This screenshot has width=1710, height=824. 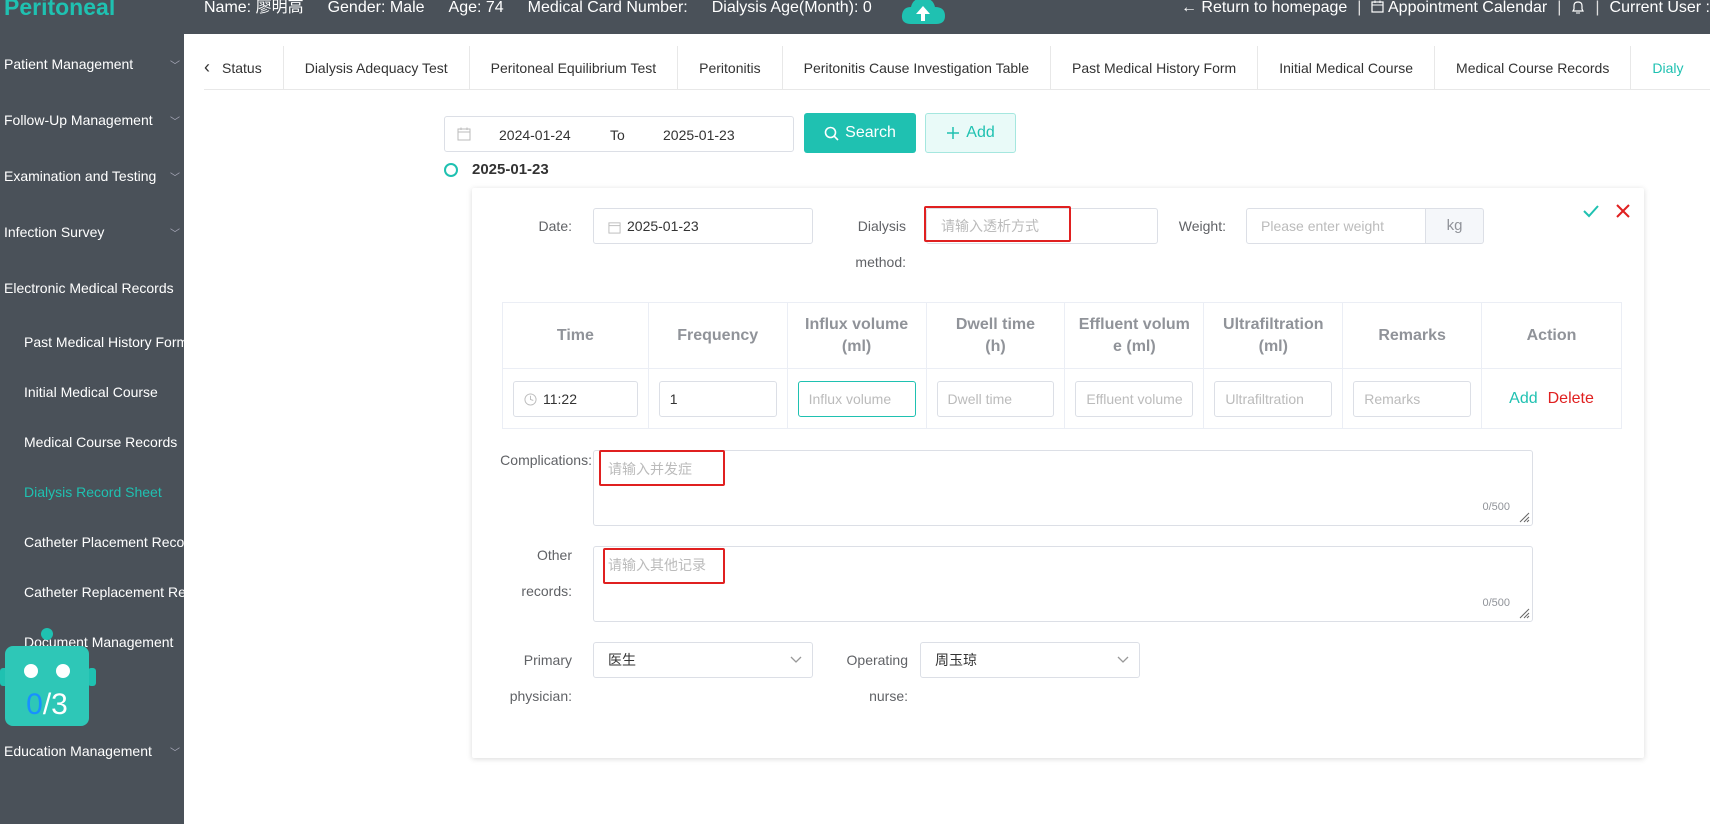 I want to click on sidebar-subitem-past-medical-history: Past Medical History Form, so click(x=104, y=342).